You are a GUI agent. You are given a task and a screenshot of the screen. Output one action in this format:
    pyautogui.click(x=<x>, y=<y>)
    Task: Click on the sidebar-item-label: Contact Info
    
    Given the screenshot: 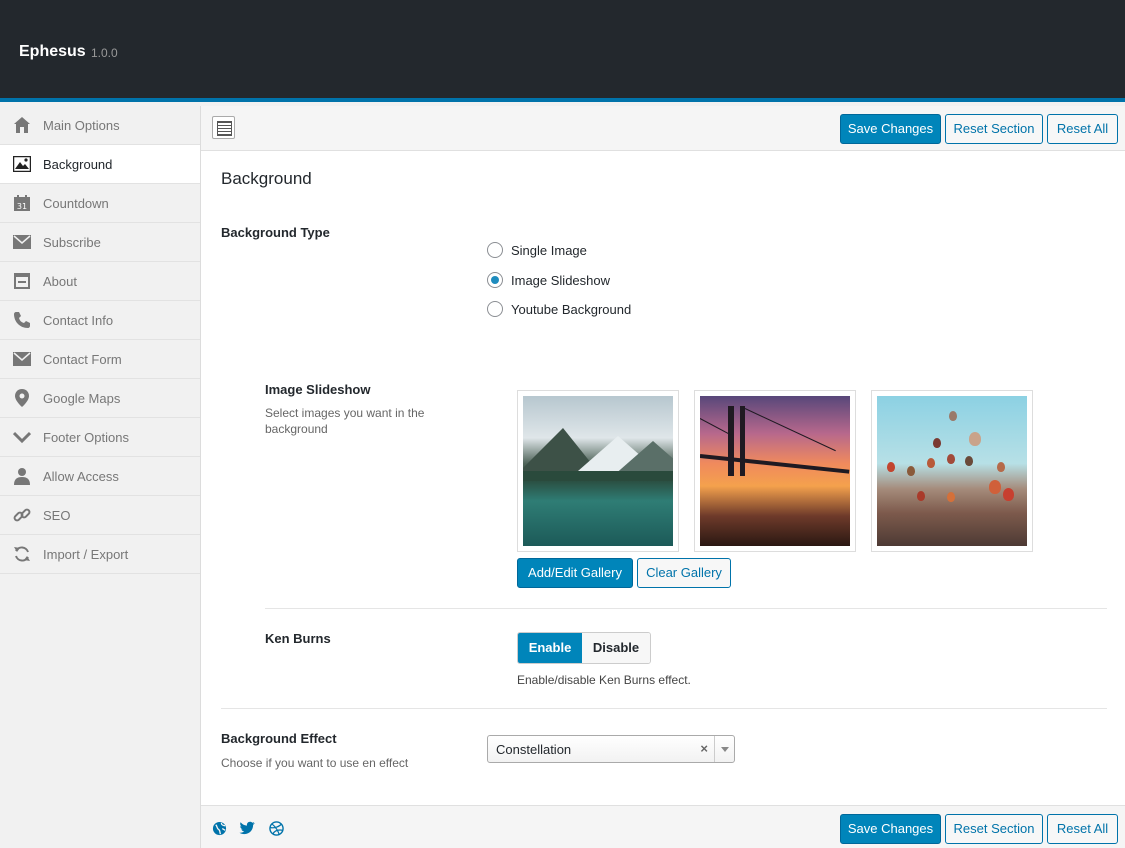 What is the action you would take?
    pyautogui.click(x=78, y=320)
    